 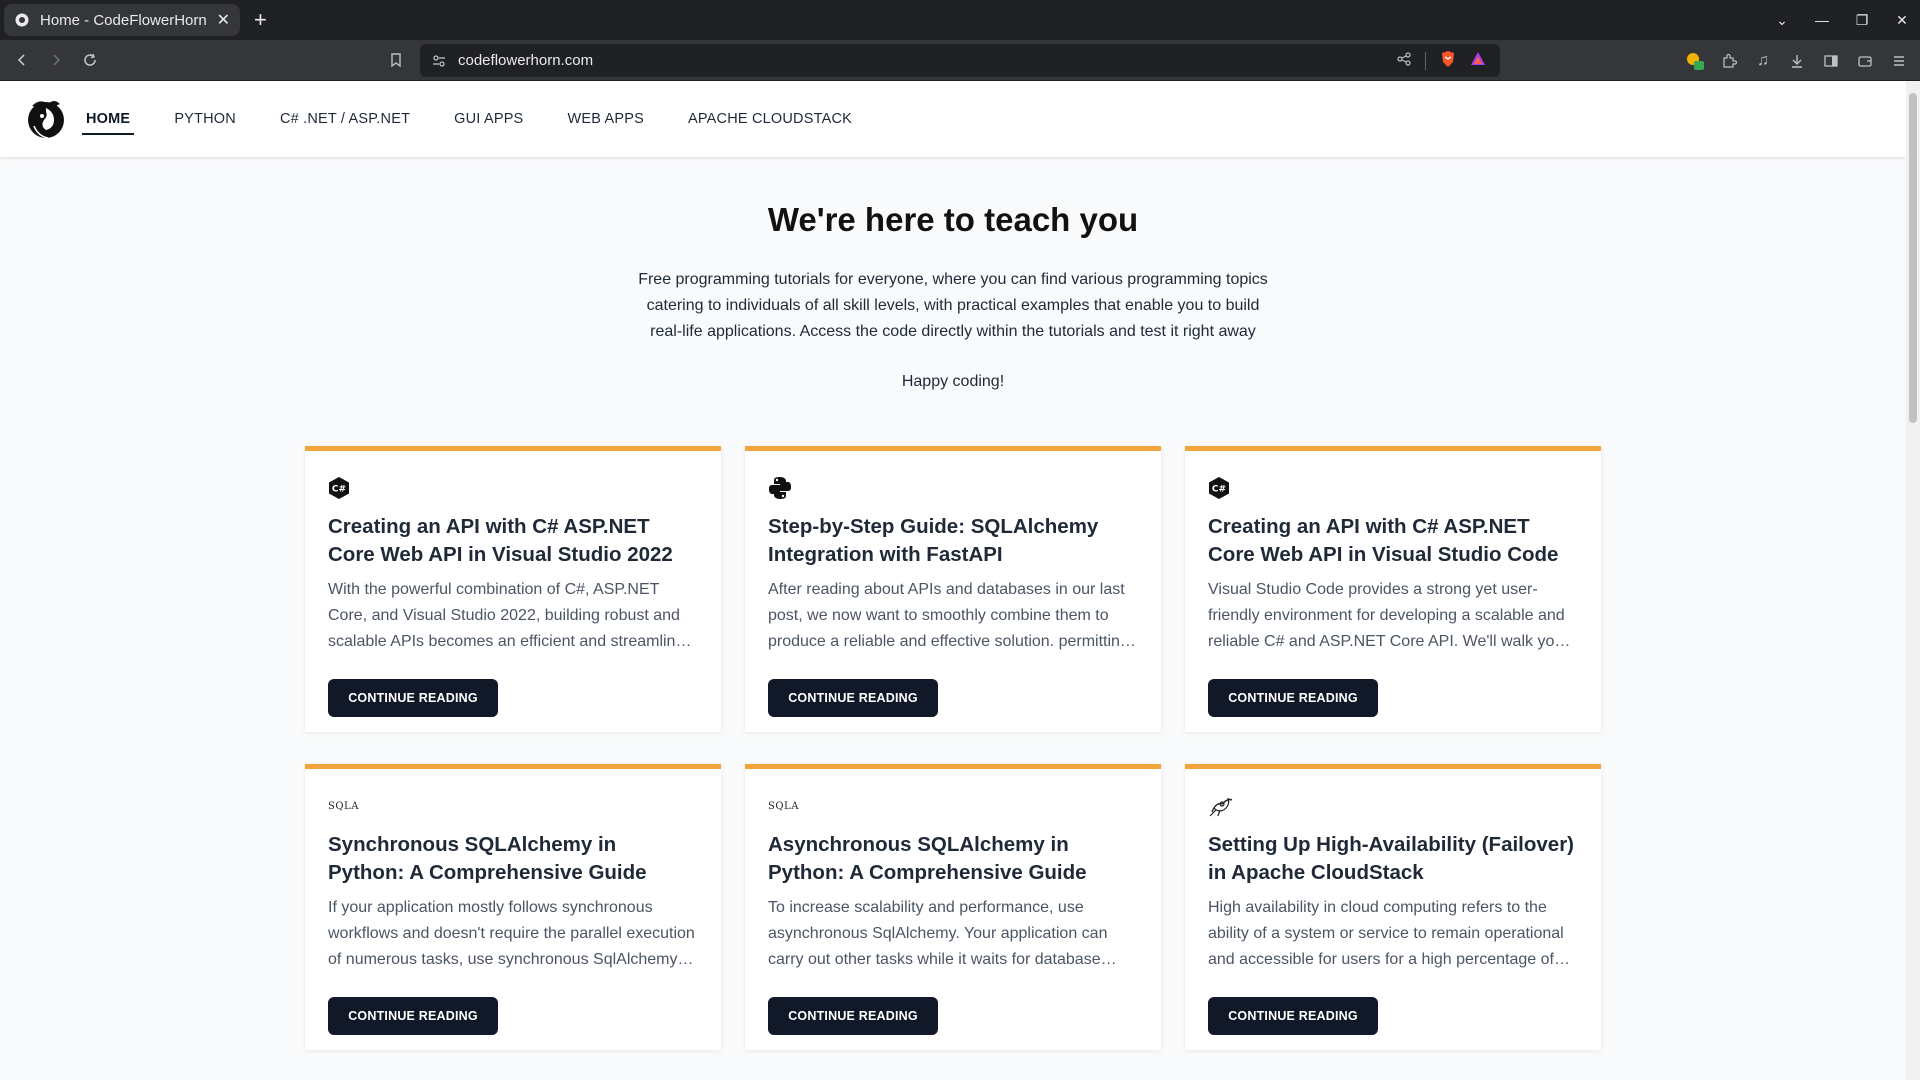 I want to click on browser-tab: Home - CodeFlowerHorn ✕, so click(x=122, y=20).